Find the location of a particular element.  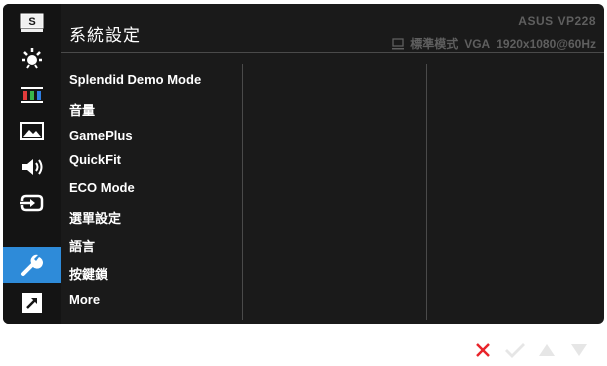

sidebar-item-system-setup is located at coordinates (32, 265).